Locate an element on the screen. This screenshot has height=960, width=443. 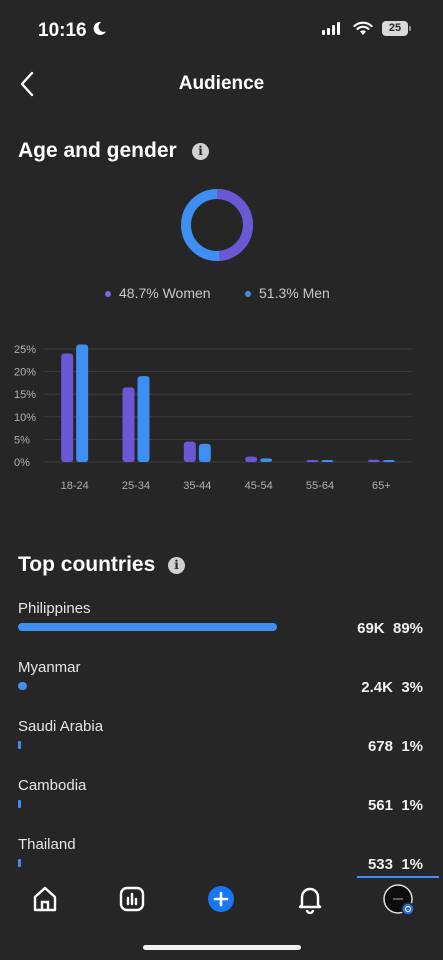
page-title: Audience is located at coordinates (221, 83).